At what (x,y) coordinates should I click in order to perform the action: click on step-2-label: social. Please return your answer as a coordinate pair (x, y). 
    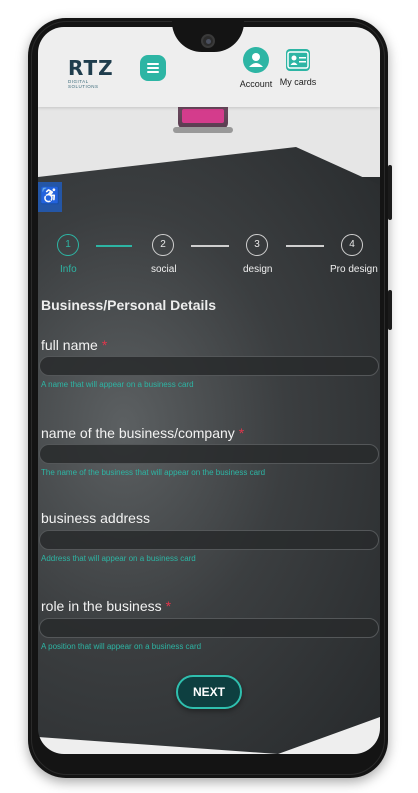
    Looking at the image, I should click on (164, 269).